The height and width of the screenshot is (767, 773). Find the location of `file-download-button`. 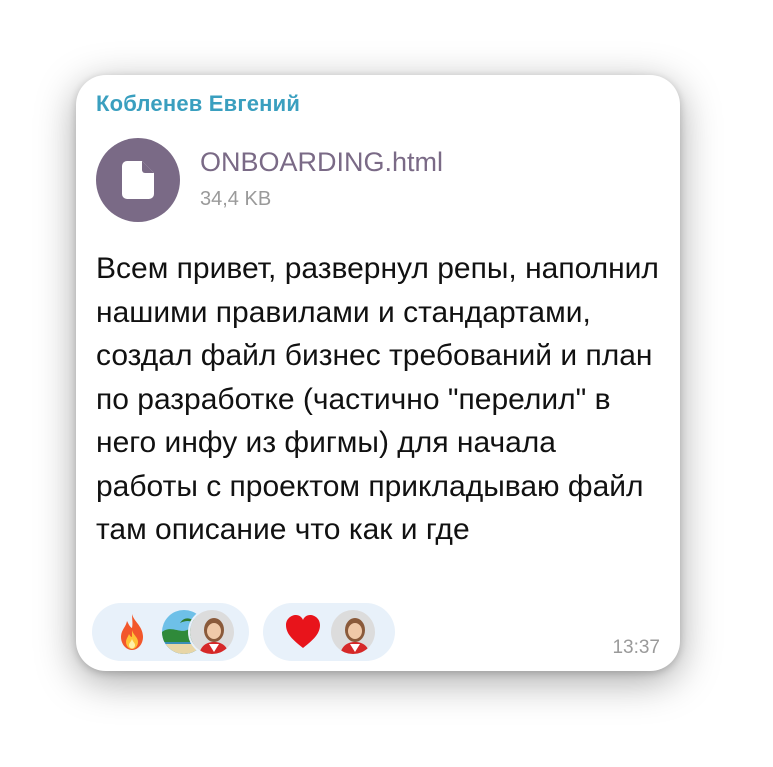

file-download-button is located at coordinates (138, 180).